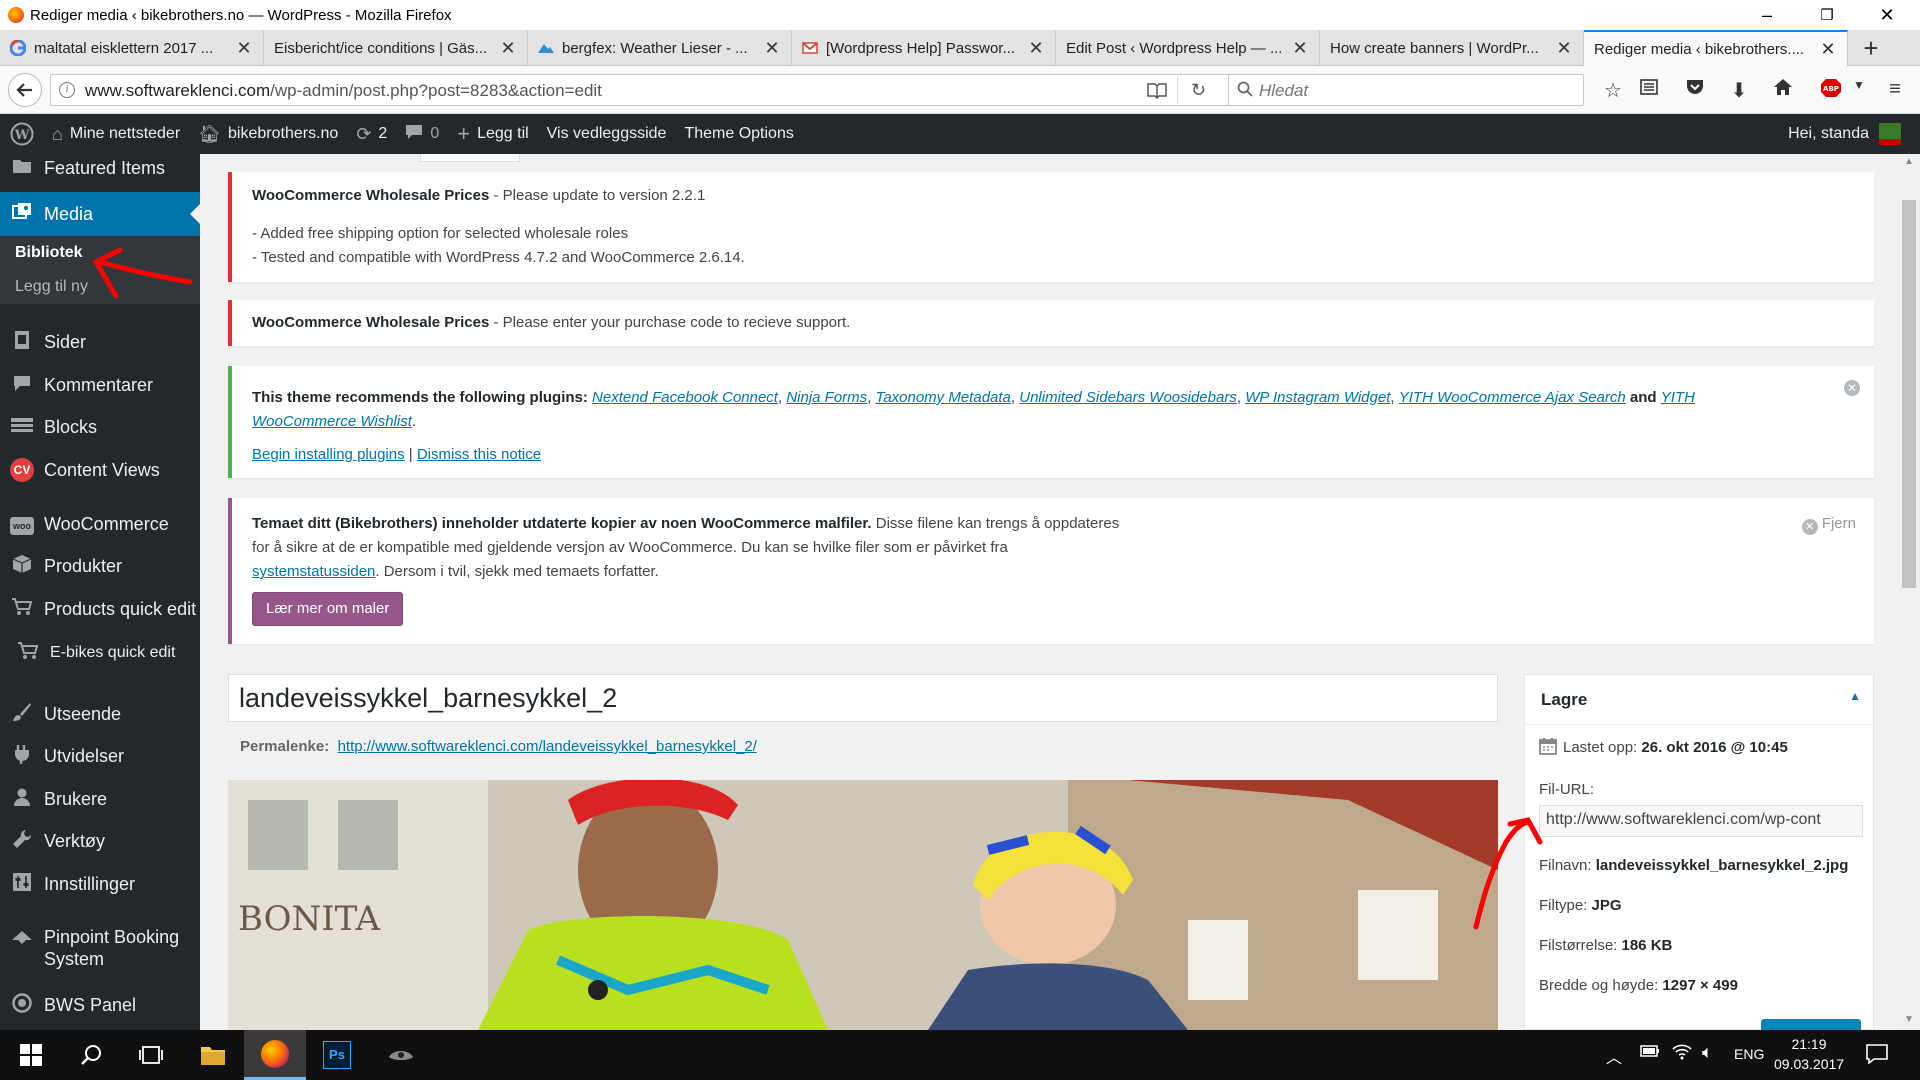  Describe the element at coordinates (91, 1055) in the screenshot. I see `taskbar-search-button` at that location.